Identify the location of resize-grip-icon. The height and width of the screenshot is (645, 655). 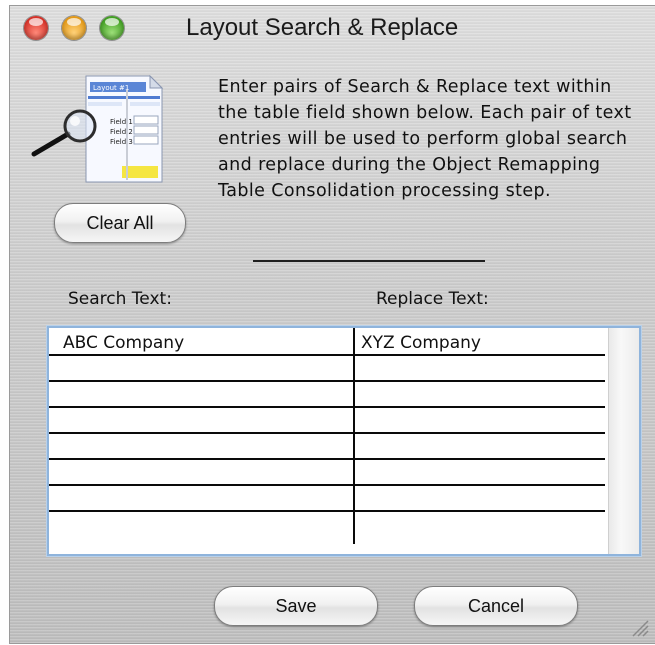
(639, 627).